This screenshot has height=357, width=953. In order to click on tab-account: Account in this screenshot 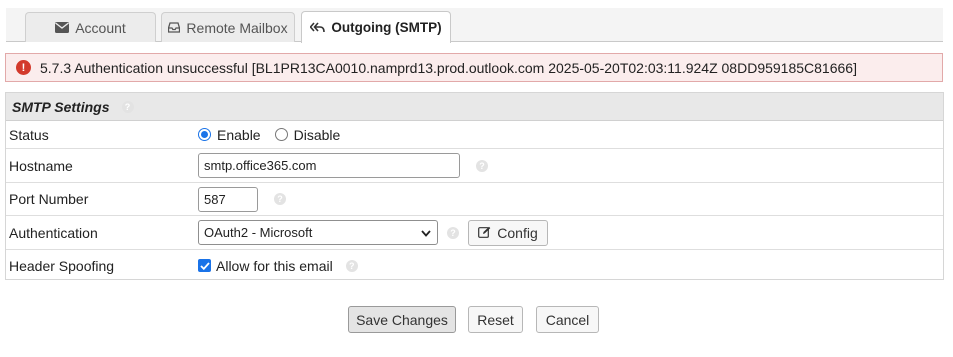, I will do `click(90, 27)`.